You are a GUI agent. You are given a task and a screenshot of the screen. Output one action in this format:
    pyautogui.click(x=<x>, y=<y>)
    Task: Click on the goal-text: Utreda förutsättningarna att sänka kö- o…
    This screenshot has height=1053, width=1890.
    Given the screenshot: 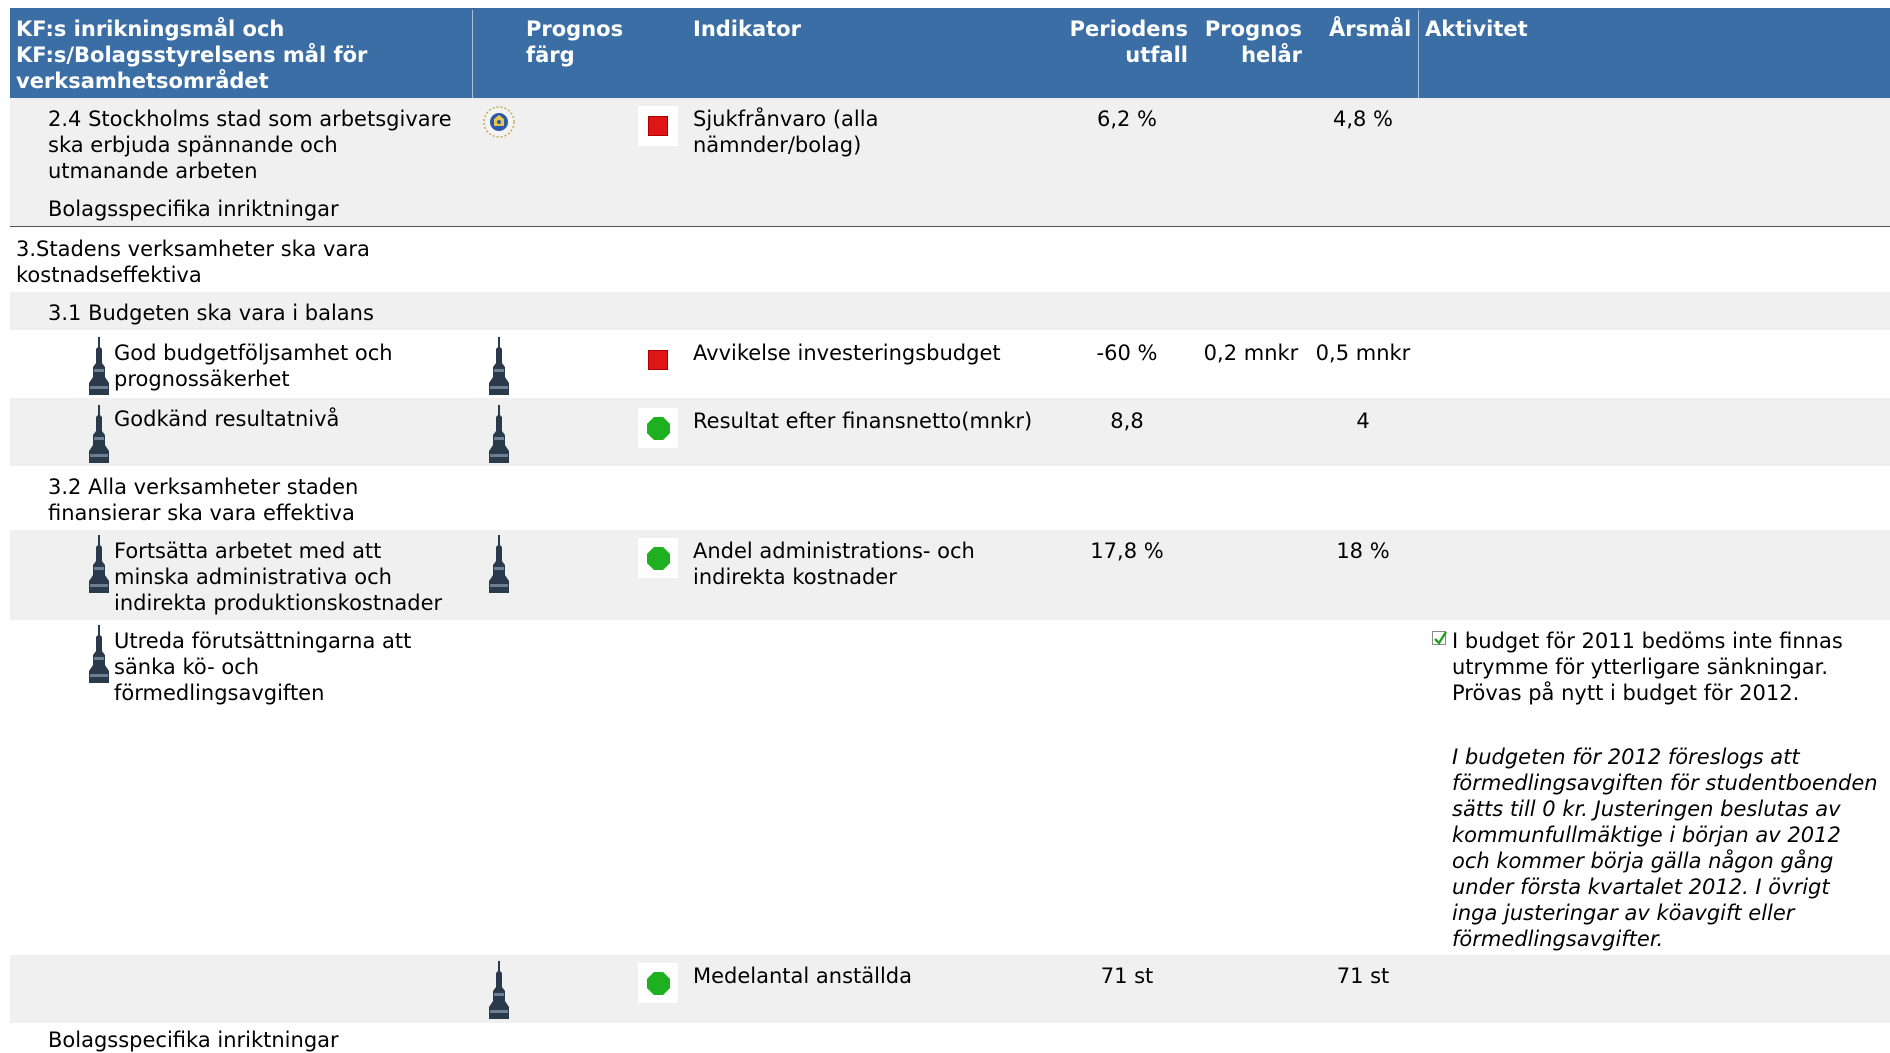 What is the action you would take?
    pyautogui.click(x=263, y=667)
    